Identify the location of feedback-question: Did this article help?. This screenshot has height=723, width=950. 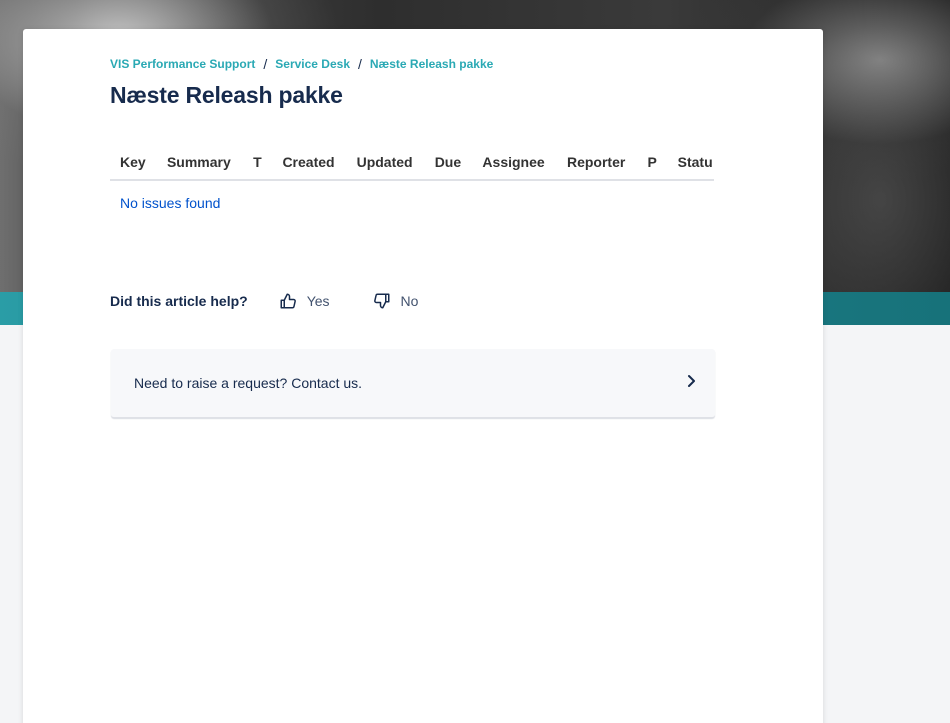
(179, 301).